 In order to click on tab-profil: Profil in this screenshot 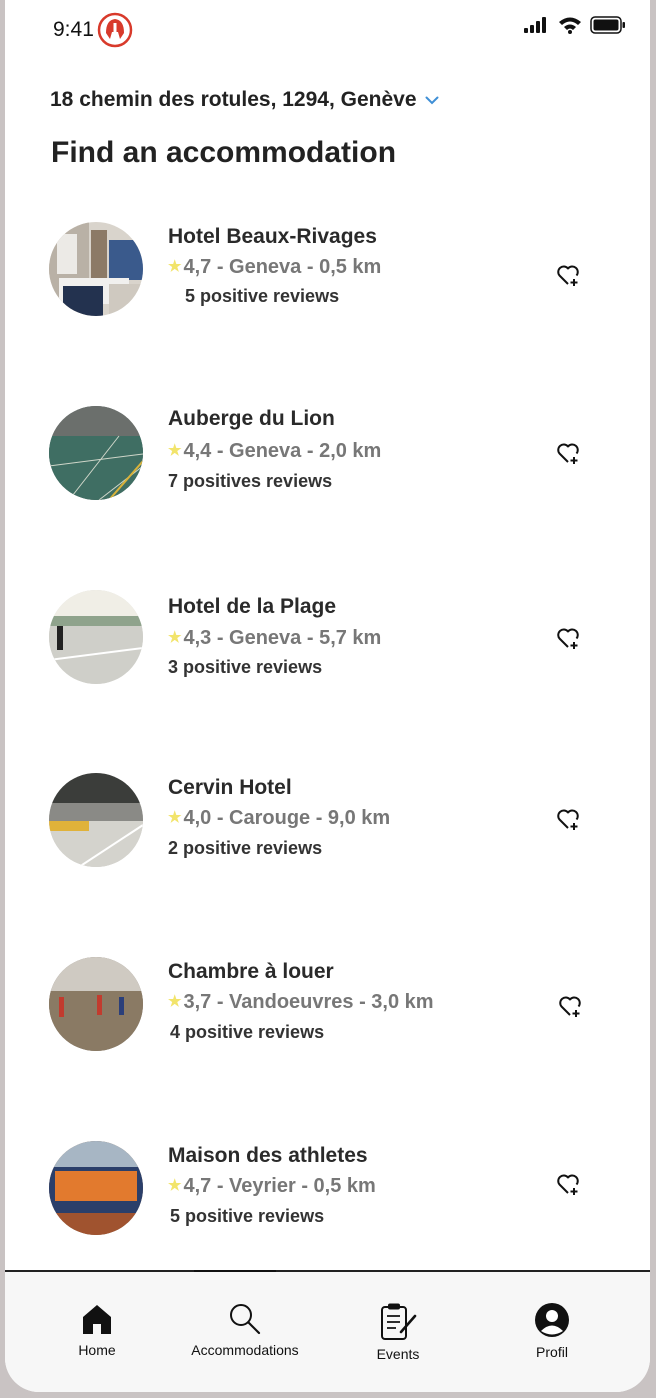, I will do `click(552, 1331)`.